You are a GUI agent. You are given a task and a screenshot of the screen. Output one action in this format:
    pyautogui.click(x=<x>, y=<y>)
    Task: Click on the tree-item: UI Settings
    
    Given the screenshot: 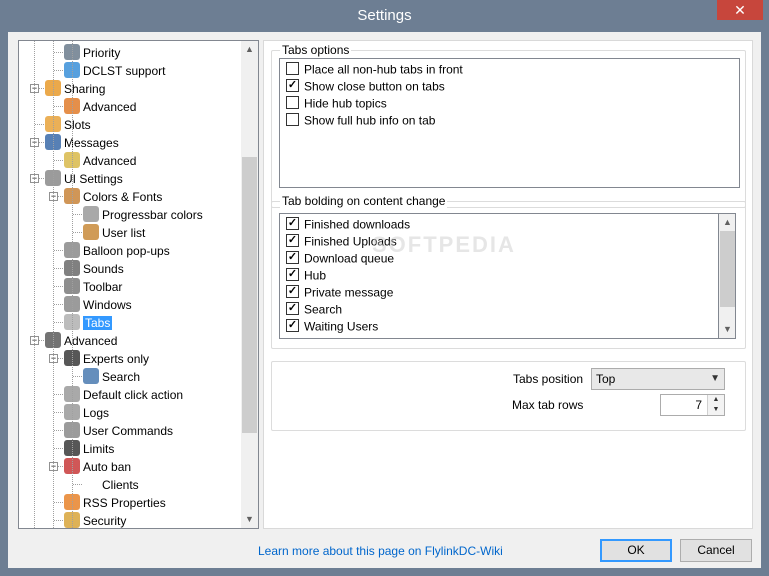 What is the action you would take?
    pyautogui.click(x=84, y=178)
    